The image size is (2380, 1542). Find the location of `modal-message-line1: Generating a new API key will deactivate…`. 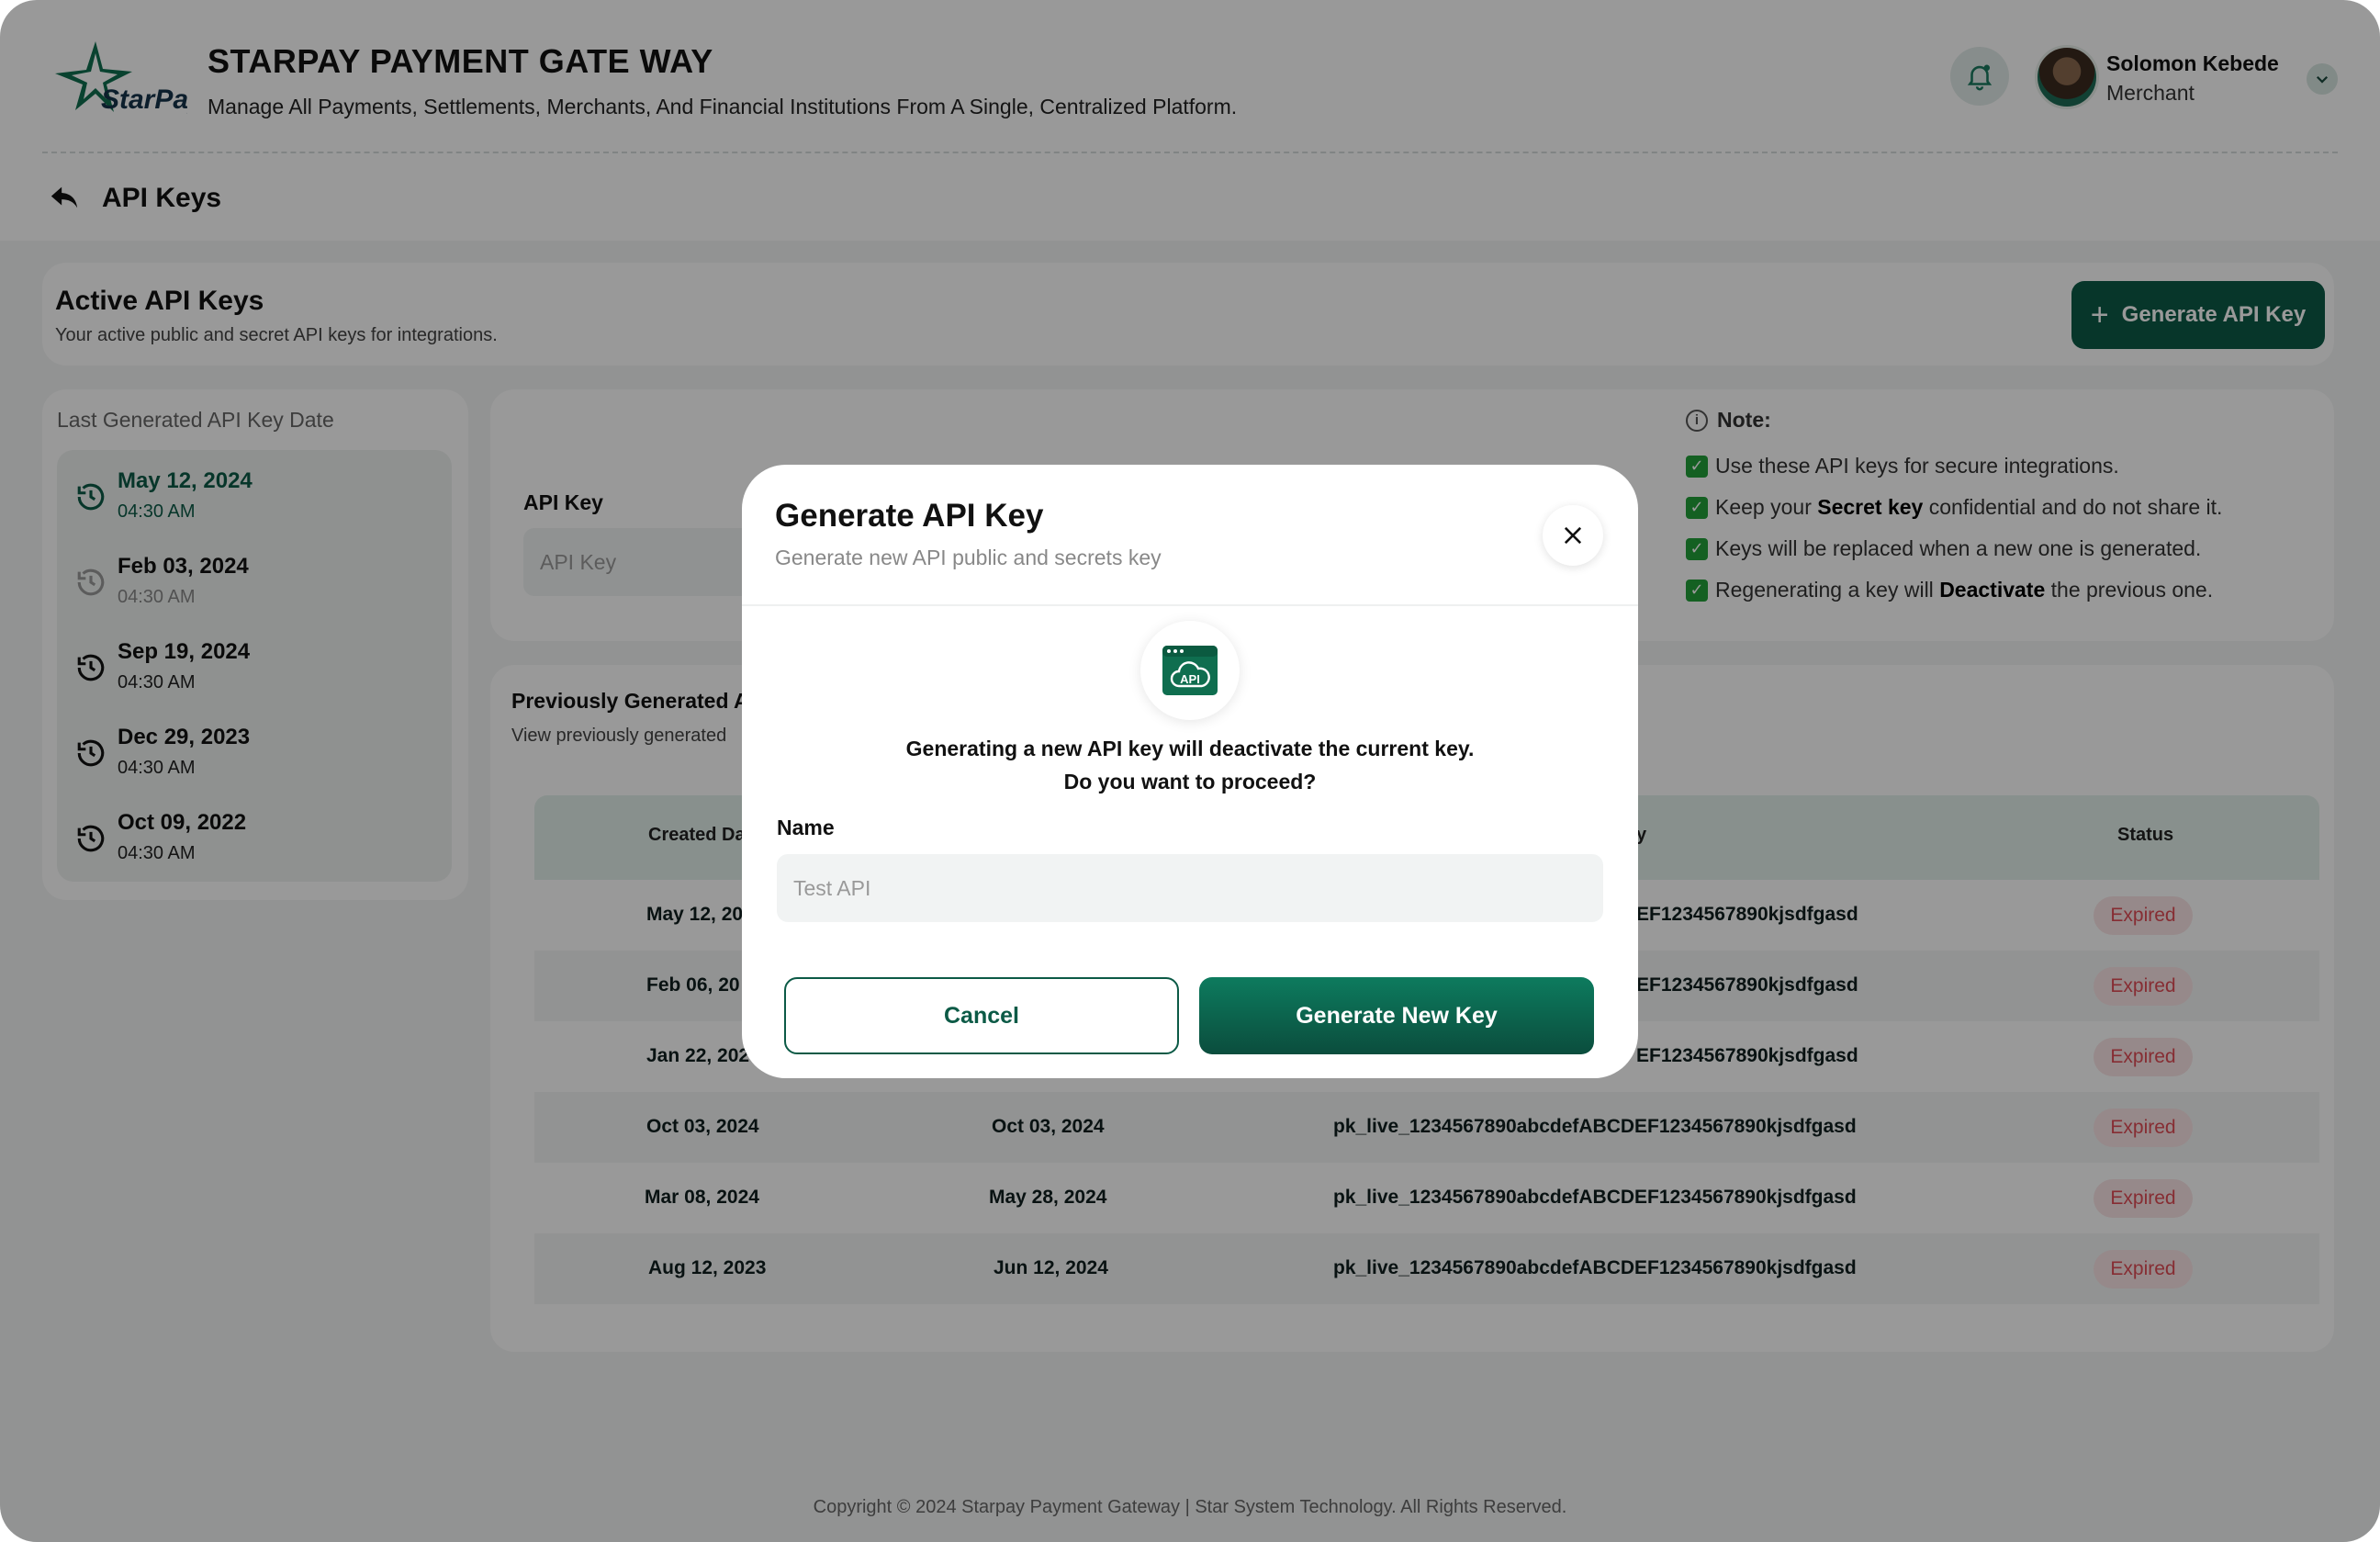

modal-message-line1: Generating a new API key will deactivate… is located at coordinates (1190, 748).